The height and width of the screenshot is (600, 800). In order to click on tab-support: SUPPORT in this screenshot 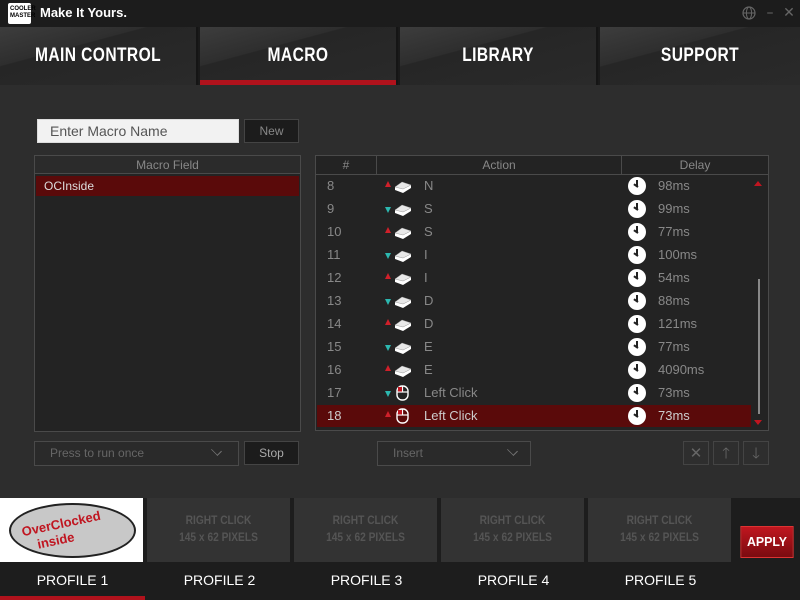, I will do `click(700, 56)`.